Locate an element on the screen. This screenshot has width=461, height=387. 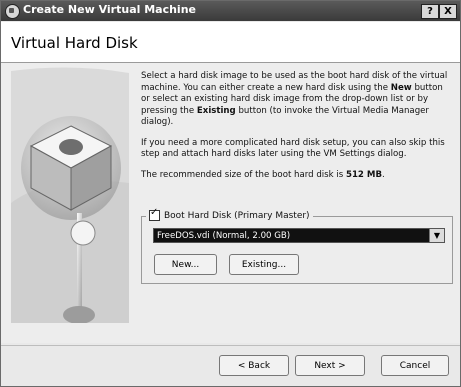
page-title: Virtual Hard Disk is located at coordinates (74, 43).